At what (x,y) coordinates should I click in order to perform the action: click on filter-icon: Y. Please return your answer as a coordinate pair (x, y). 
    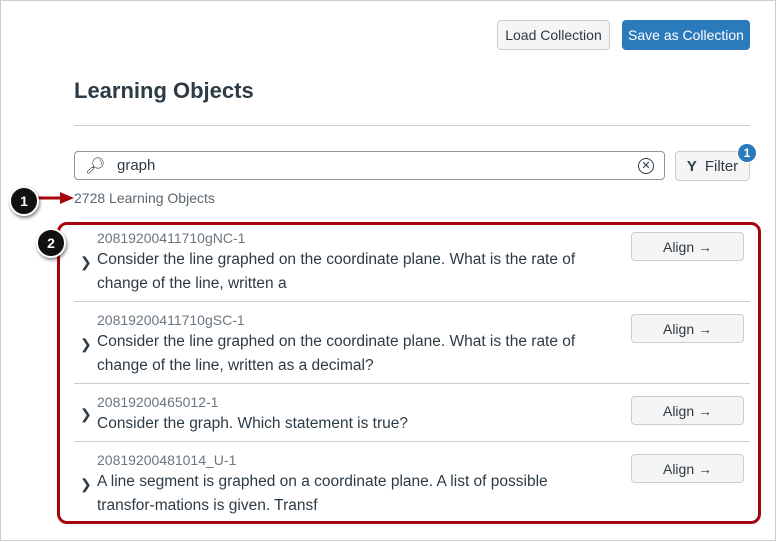
    Looking at the image, I should click on (691, 166).